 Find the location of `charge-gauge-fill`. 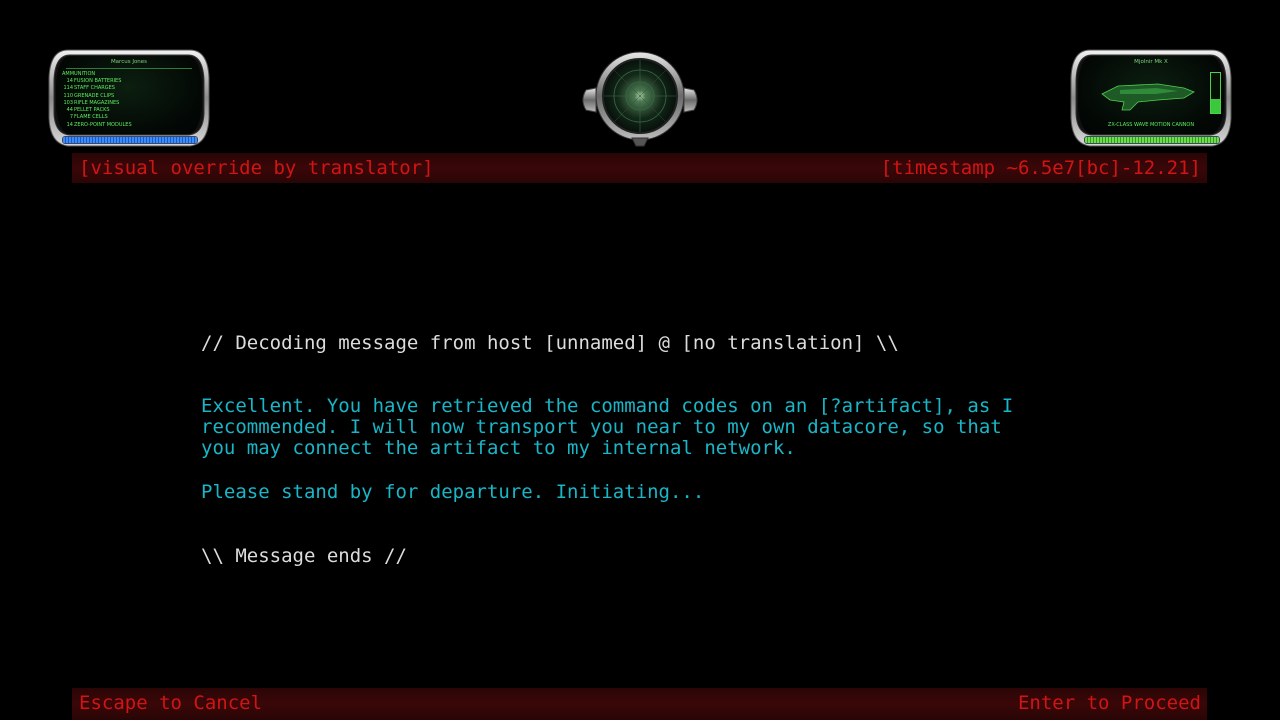

charge-gauge-fill is located at coordinates (1215, 106).